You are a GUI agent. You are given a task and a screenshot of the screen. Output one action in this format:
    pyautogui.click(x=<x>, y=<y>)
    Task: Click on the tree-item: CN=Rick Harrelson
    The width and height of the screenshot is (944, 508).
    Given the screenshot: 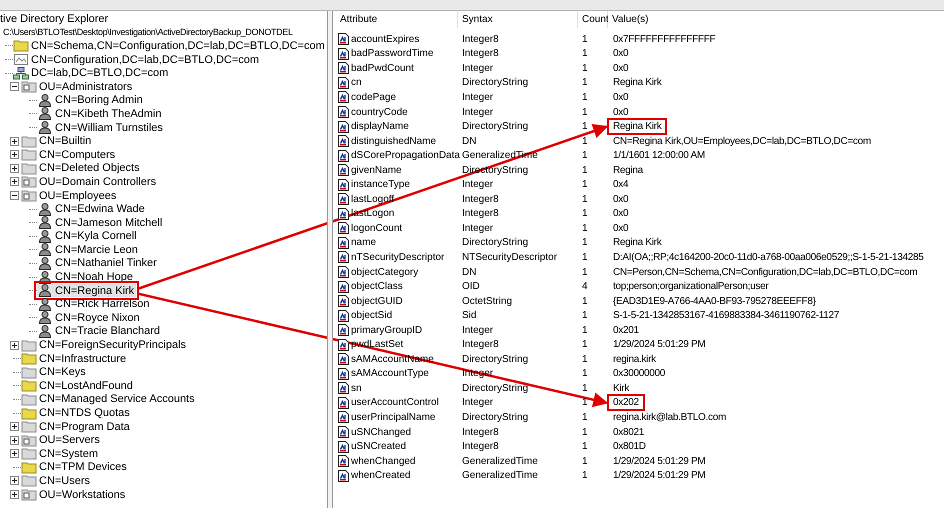 What is the action you would take?
    pyautogui.click(x=94, y=304)
    